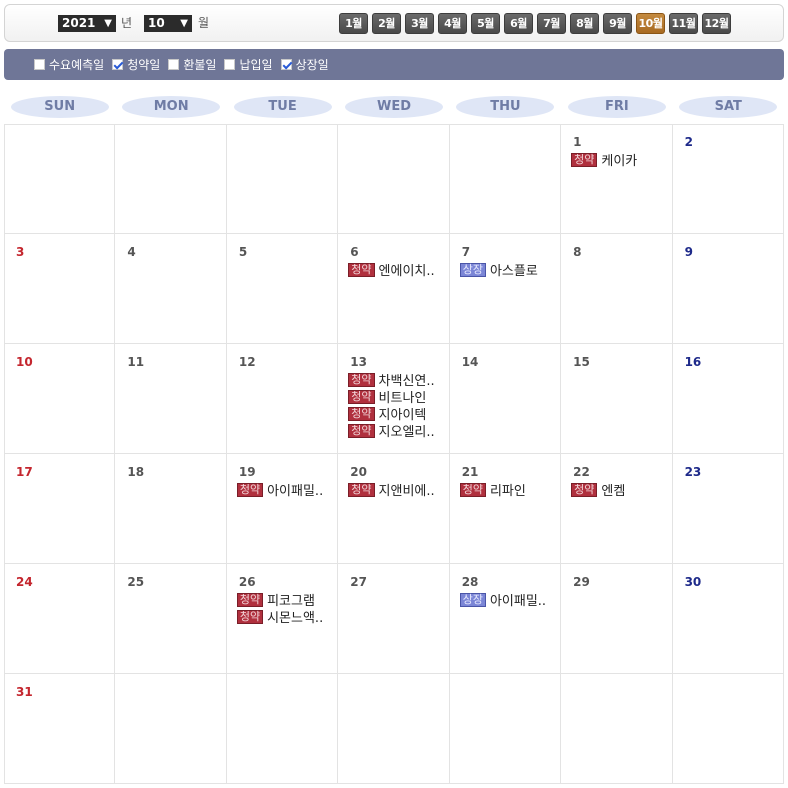 The height and width of the screenshot is (788, 788). I want to click on event-item: 청약 지오엘리.., so click(391, 430).